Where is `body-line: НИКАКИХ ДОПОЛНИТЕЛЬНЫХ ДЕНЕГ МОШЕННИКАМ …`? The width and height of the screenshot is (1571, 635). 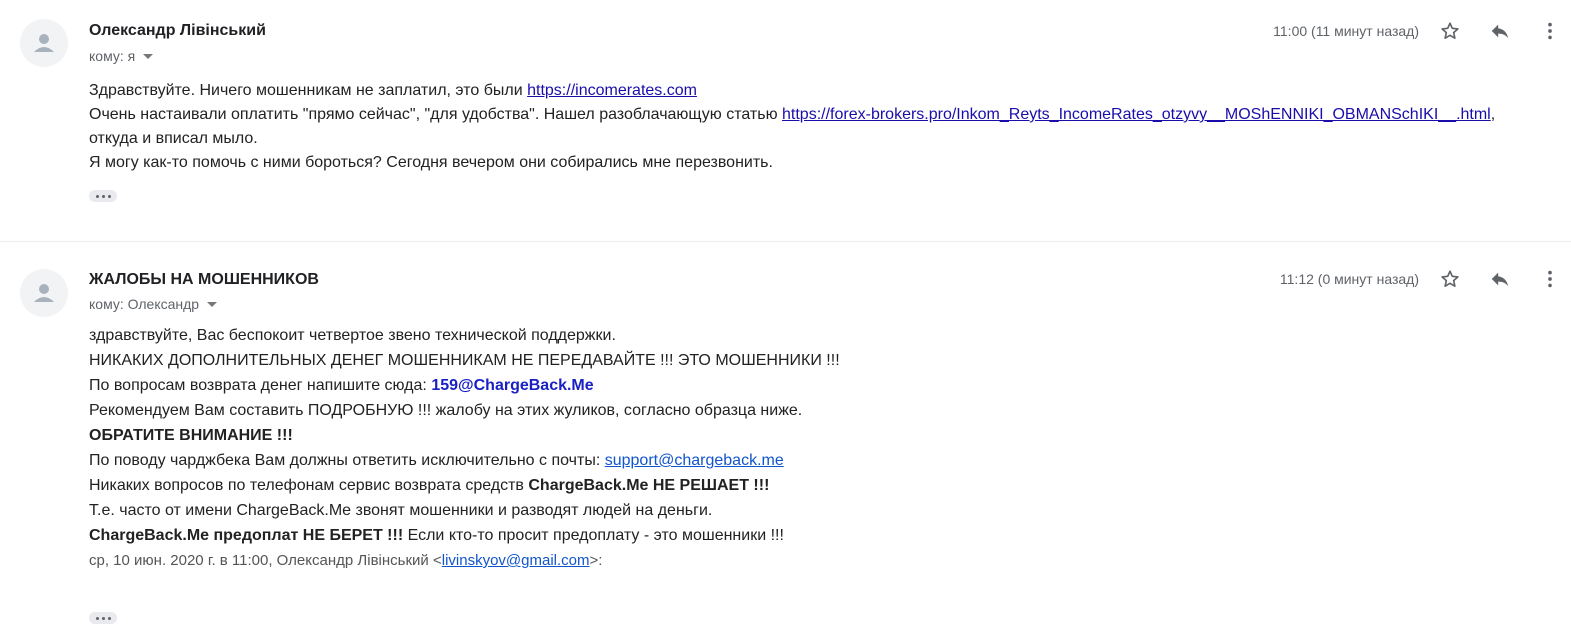 body-line: НИКАКИХ ДОПОЛНИТЕЛЬНЫХ ДЕНЕГ МОШЕННИКАМ … is located at coordinates (464, 360).